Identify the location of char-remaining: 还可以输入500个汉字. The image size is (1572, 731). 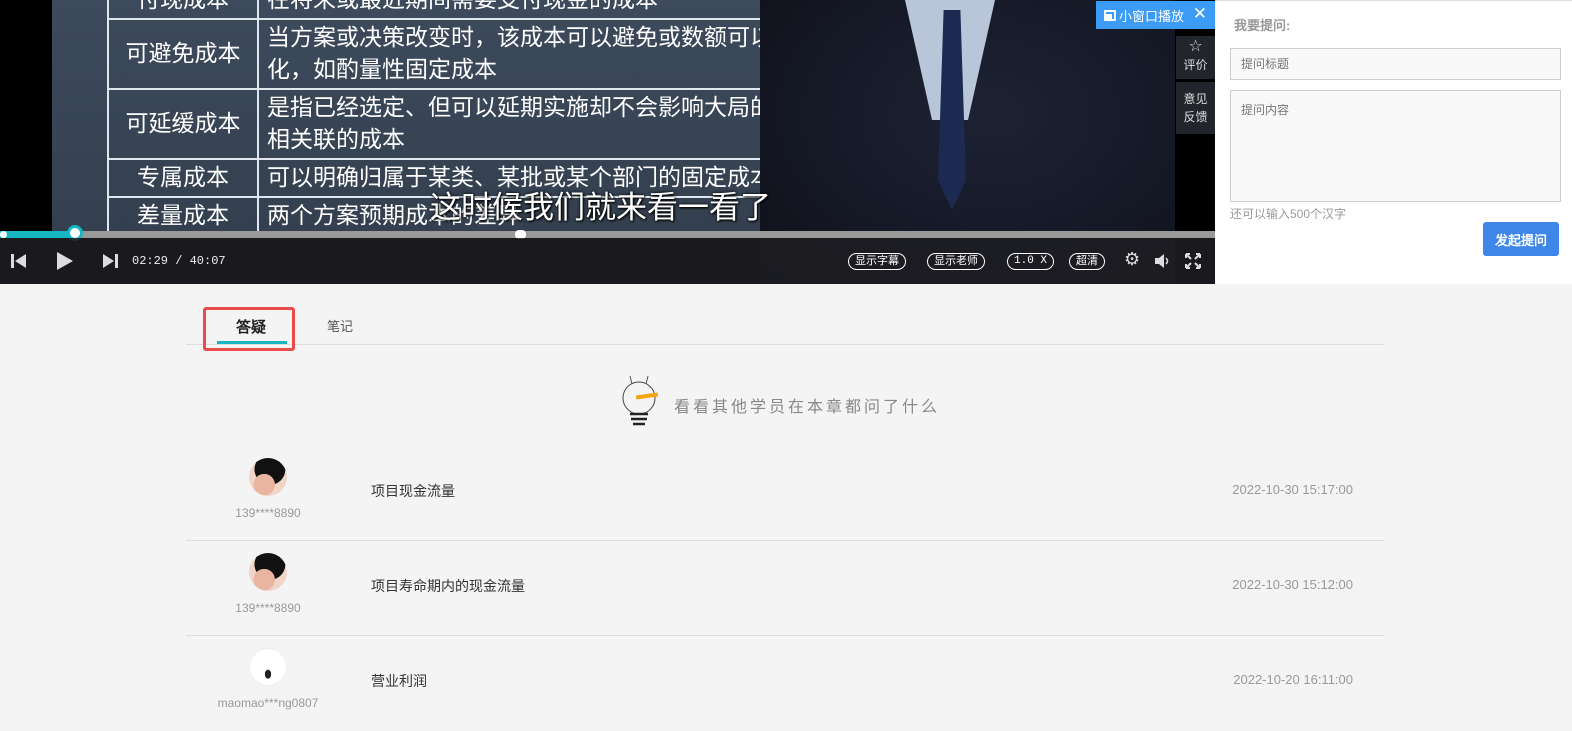
(1288, 214).